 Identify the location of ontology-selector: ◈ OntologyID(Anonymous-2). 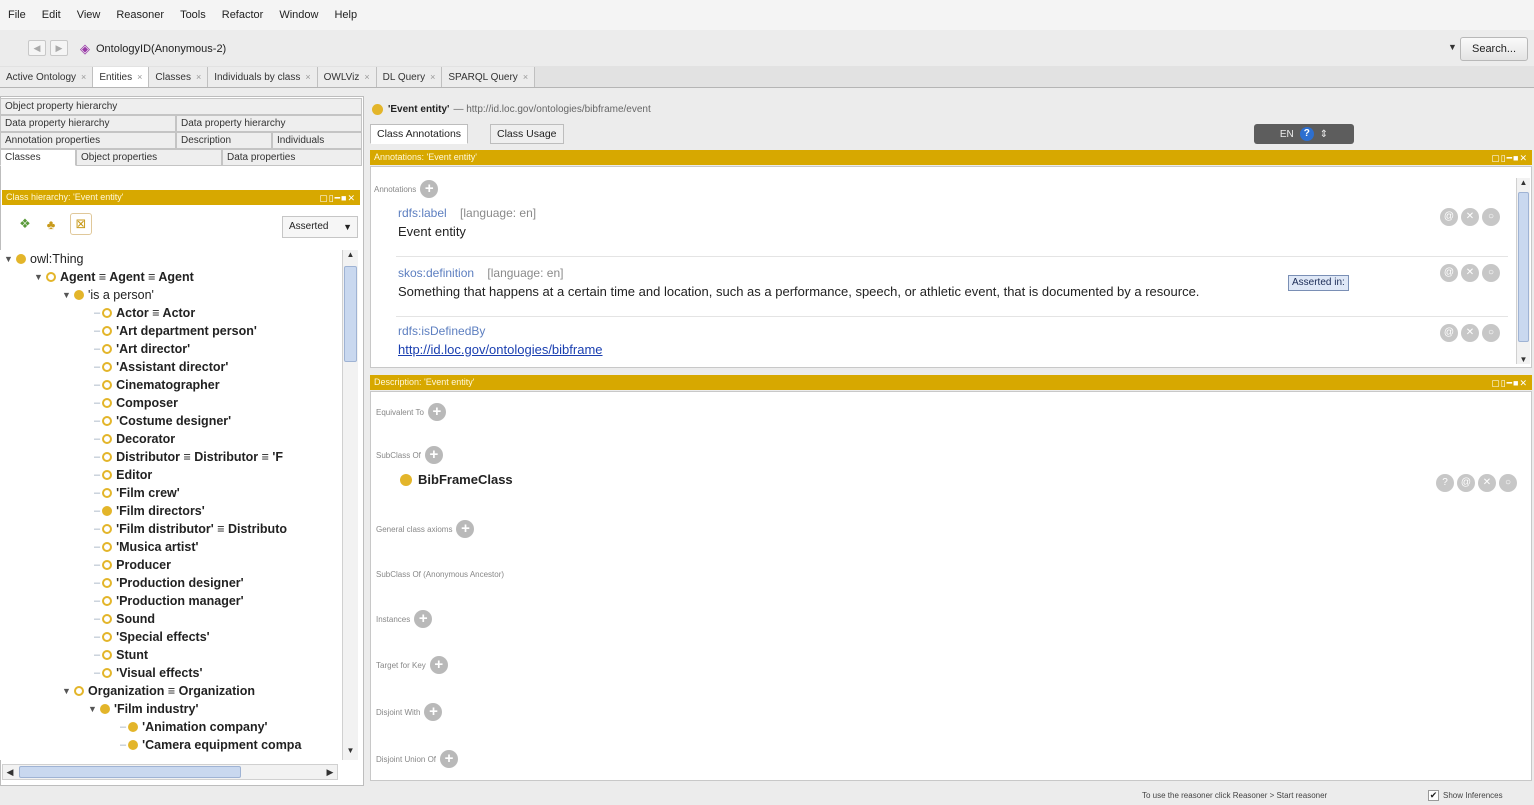
(153, 49).